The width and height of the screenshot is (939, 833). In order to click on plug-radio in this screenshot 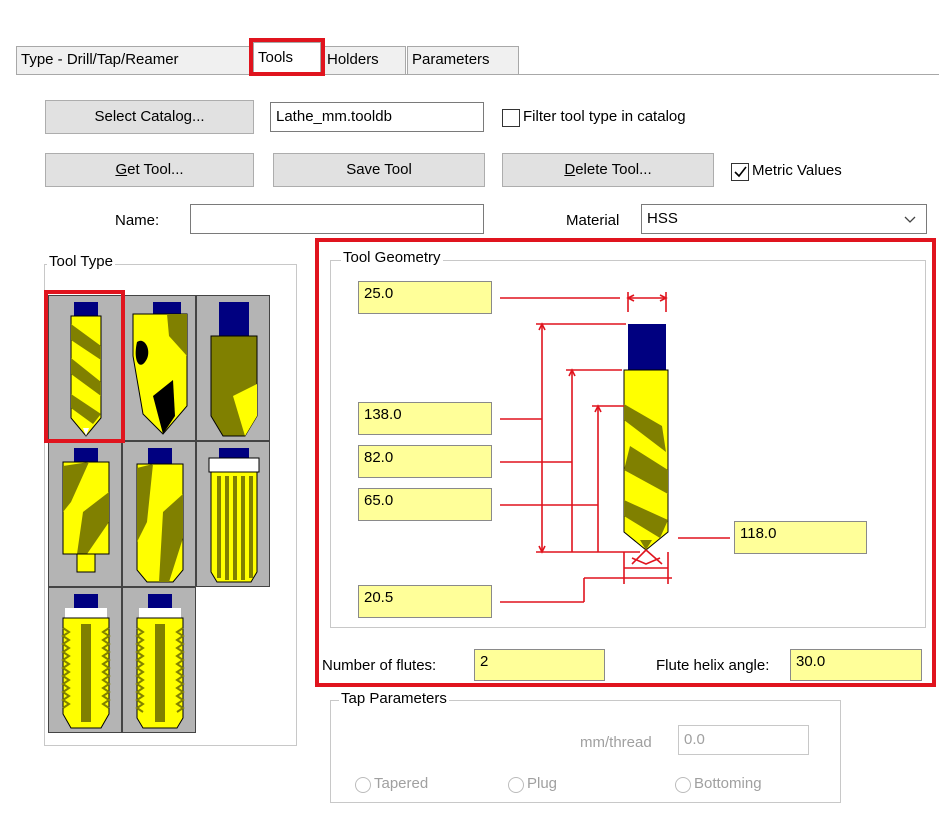, I will do `click(516, 785)`.